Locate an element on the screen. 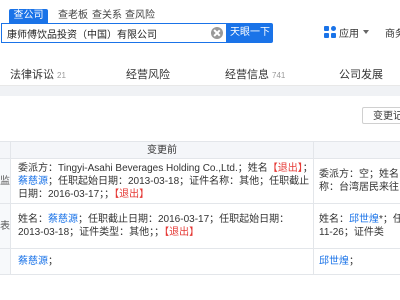 Image resolution: width=400 pixels, height=300 pixels. row-item-label: 表 is located at coordinates (5, 226).